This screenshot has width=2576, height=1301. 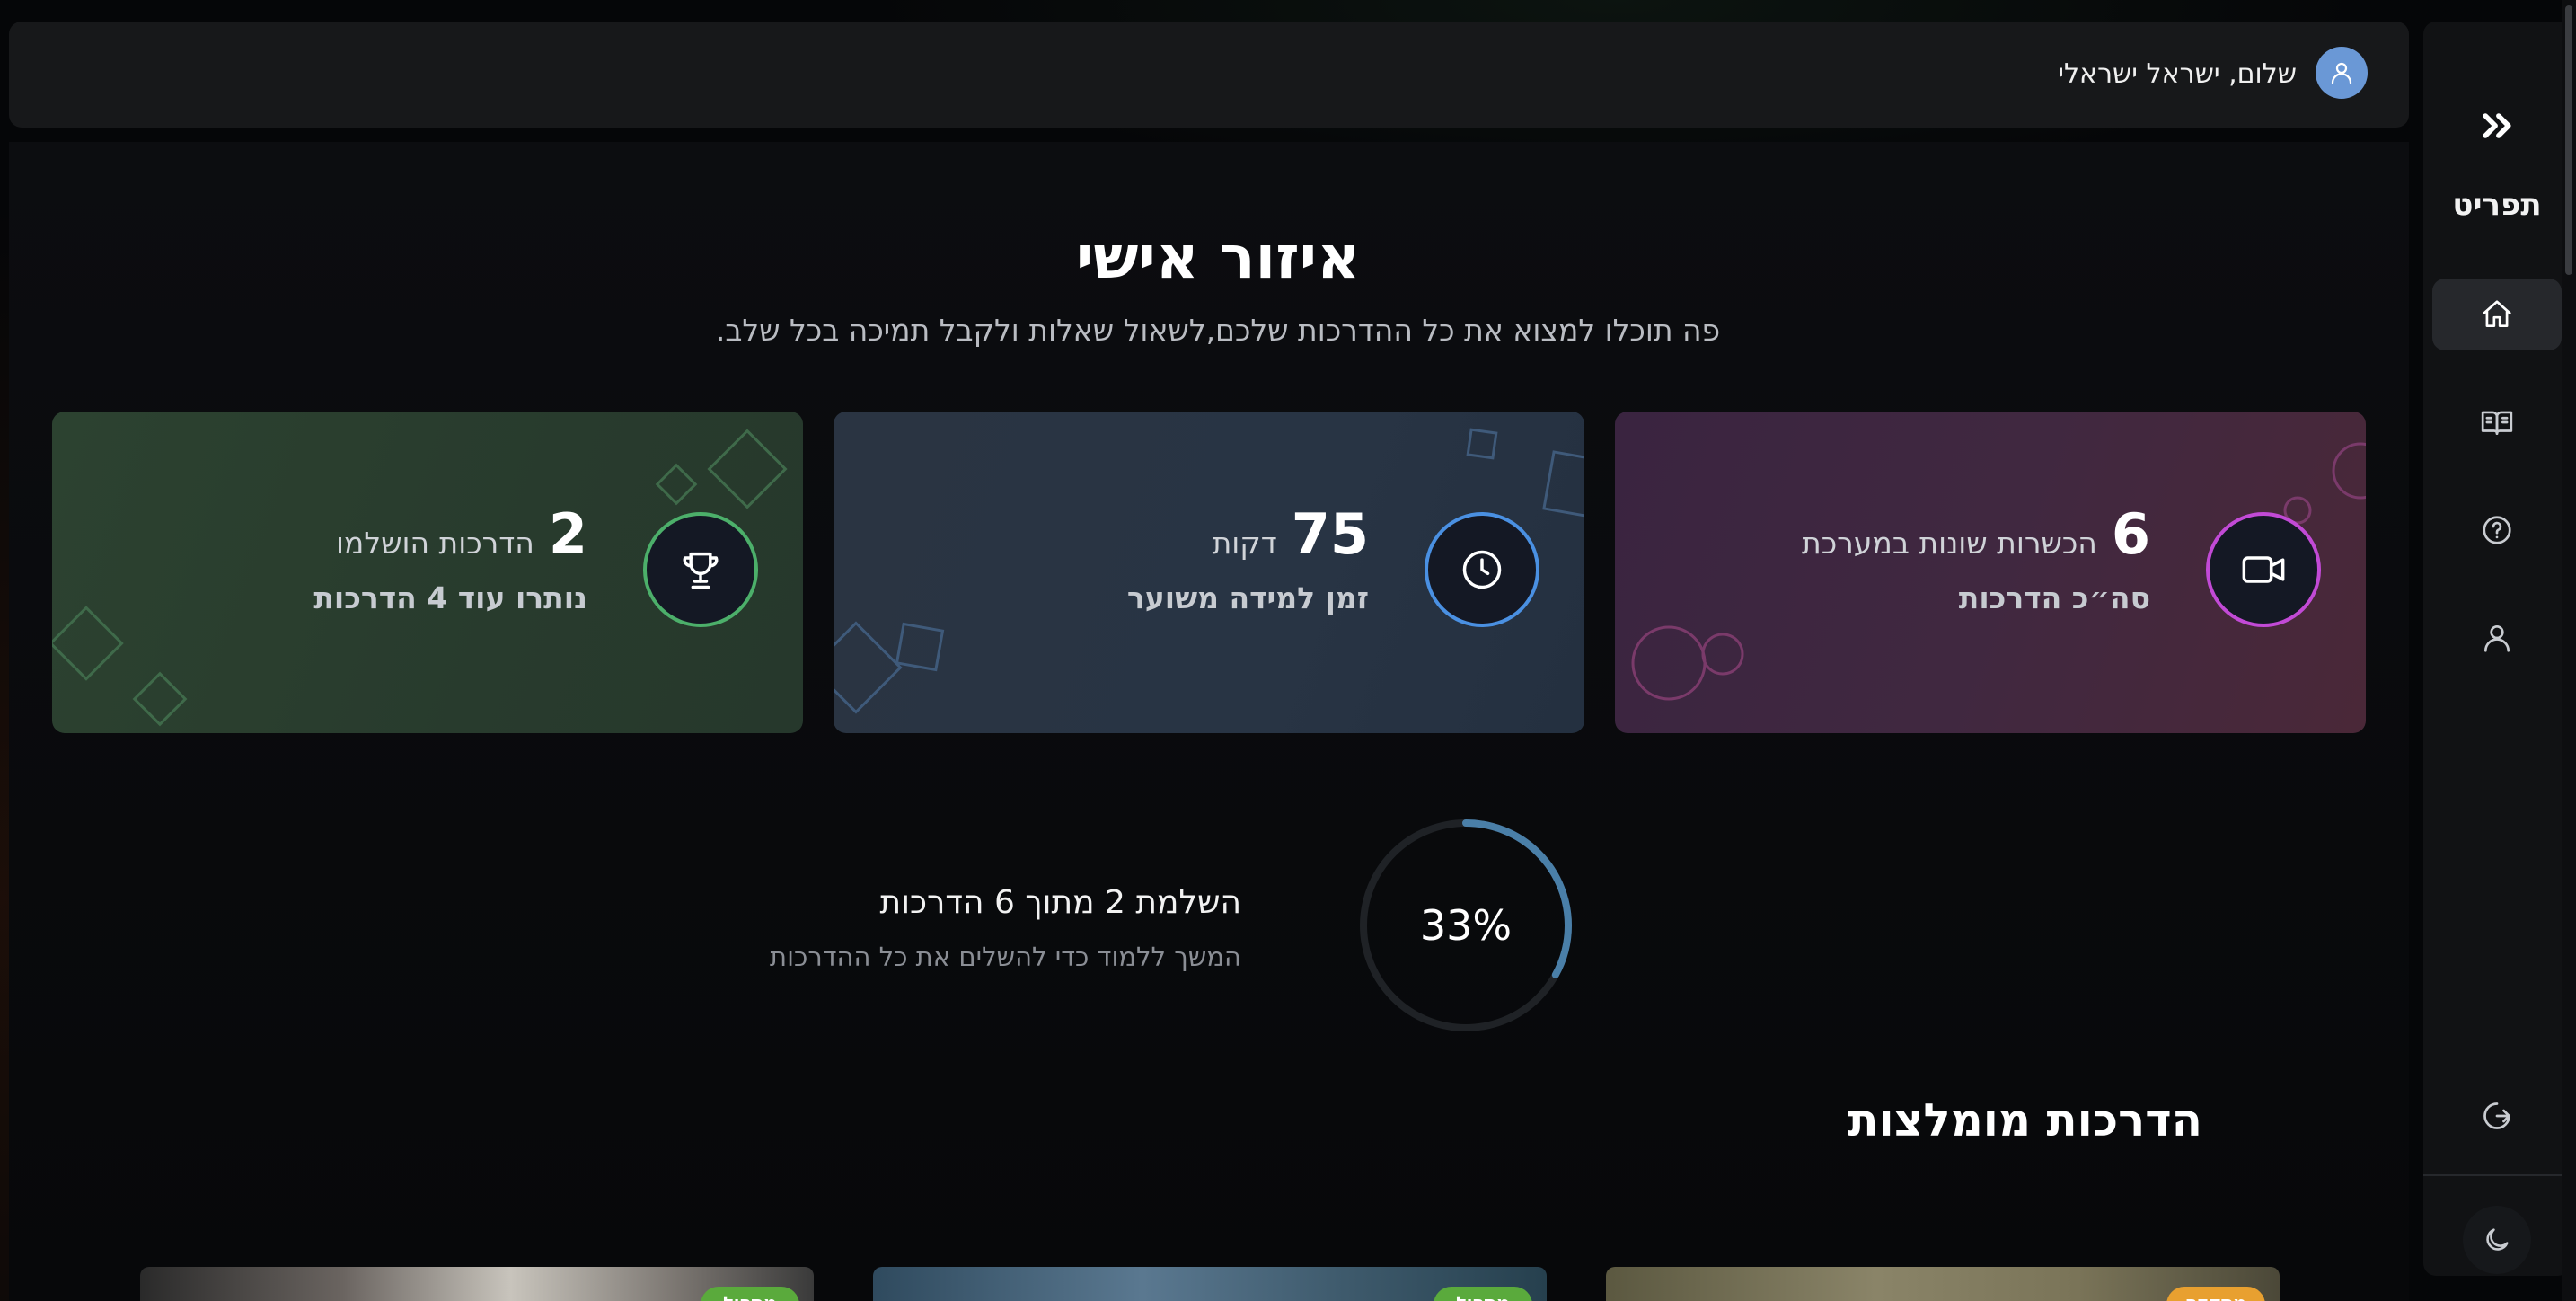 I want to click on trophy-icon-badge, so click(x=700, y=569).